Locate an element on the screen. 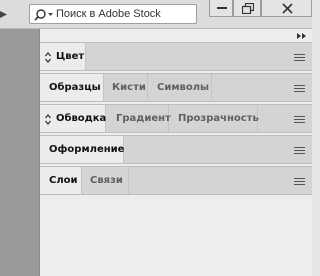  close-icon is located at coordinates (287, 8).